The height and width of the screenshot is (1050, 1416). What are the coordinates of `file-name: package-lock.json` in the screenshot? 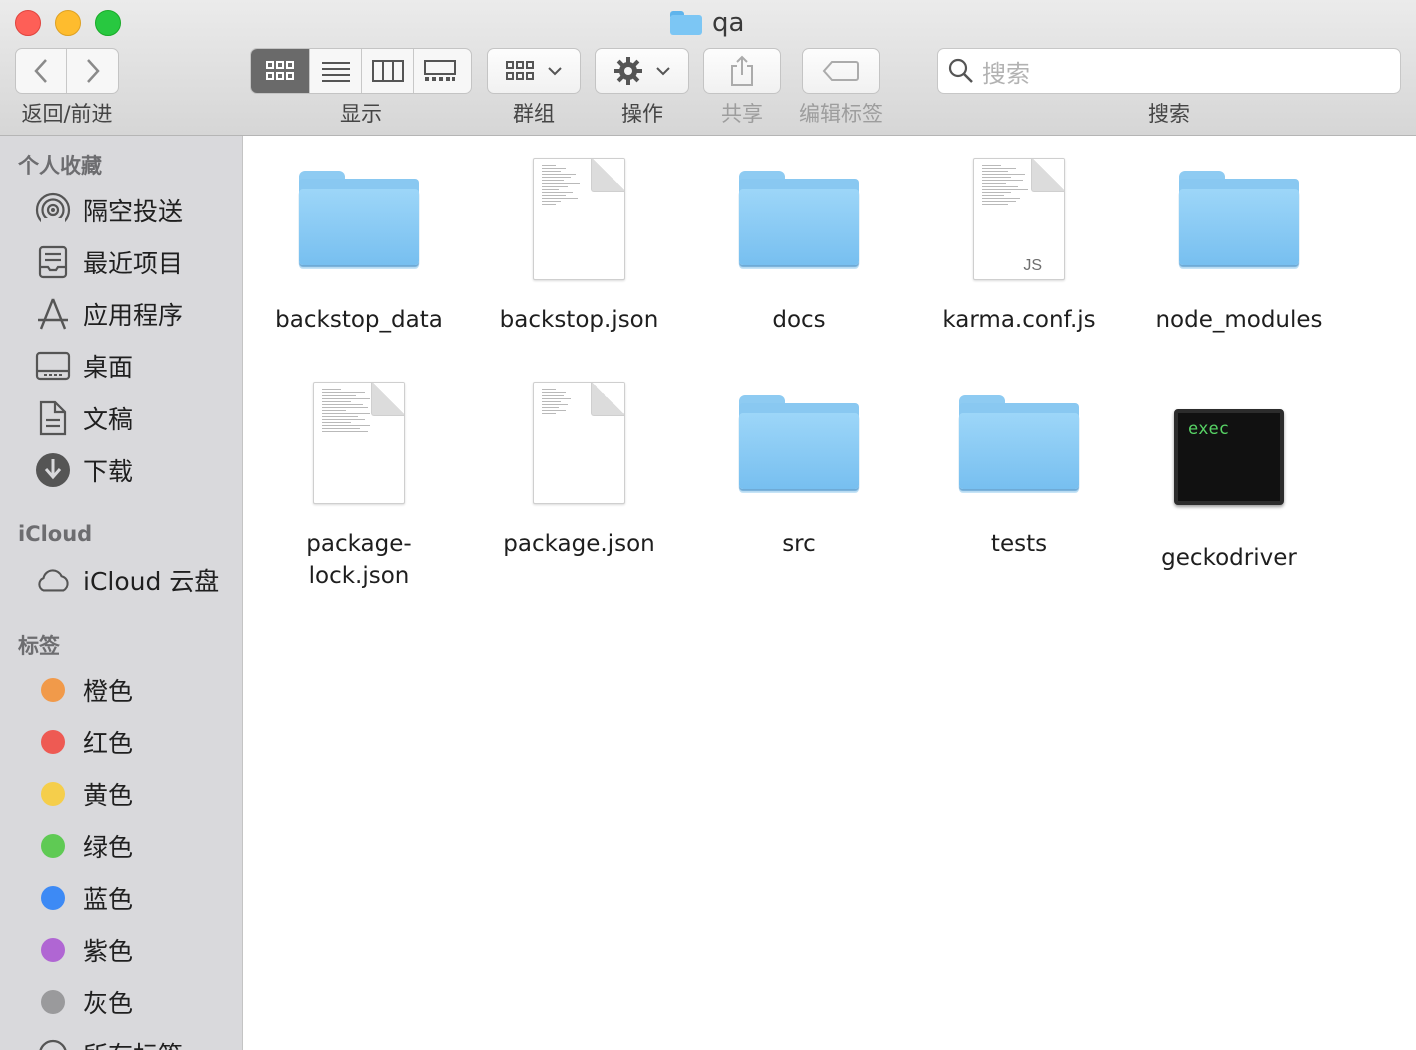 It's located at (359, 560).